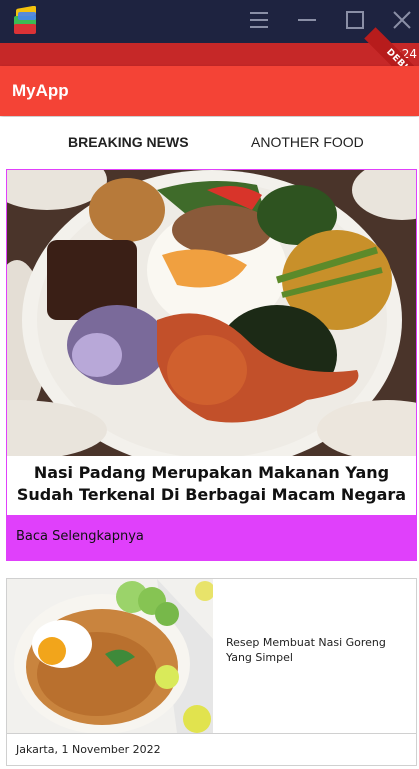 Image resolution: width=419 pixels, height=769 pixels. Describe the element at coordinates (25, 20) in the screenshot. I see `bluestacks-logo-icon` at that location.